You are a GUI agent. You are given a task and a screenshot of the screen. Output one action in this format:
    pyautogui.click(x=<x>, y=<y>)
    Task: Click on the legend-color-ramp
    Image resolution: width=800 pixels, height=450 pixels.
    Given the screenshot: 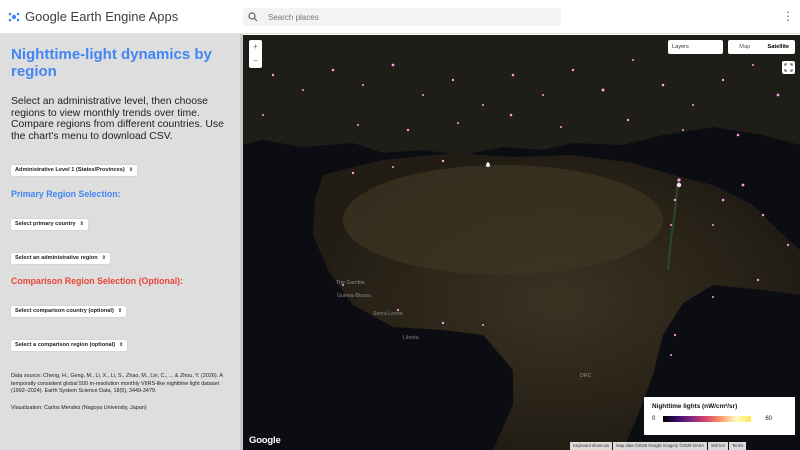 What is the action you would take?
    pyautogui.click(x=707, y=419)
    